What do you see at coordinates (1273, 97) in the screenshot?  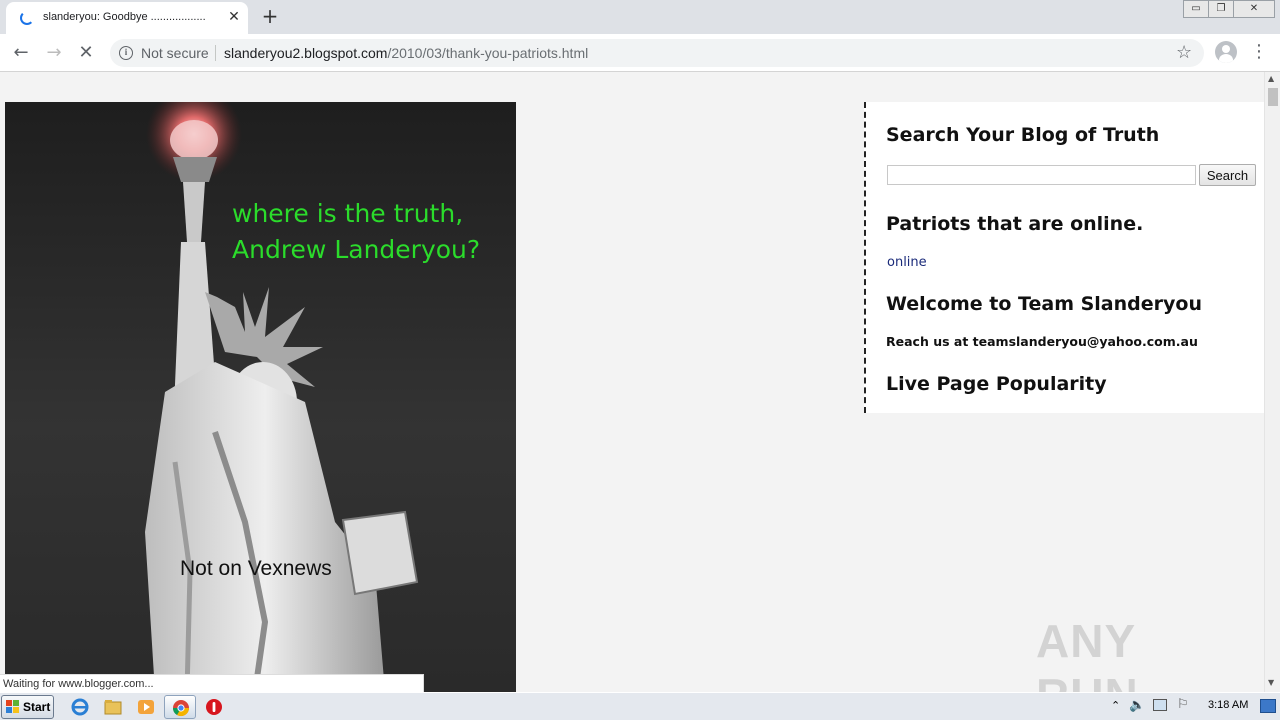 I see `scrollbar-thumb` at bounding box center [1273, 97].